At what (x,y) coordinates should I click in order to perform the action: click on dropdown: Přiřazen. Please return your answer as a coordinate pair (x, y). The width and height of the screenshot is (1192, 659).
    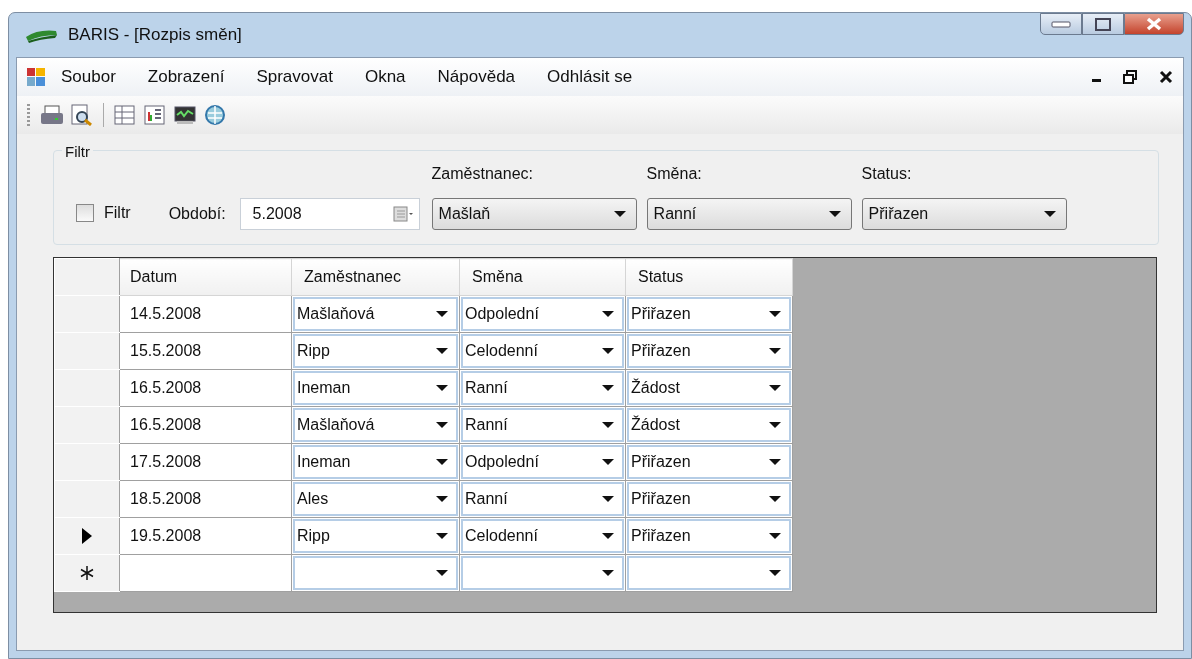
    Looking at the image, I should click on (964, 214).